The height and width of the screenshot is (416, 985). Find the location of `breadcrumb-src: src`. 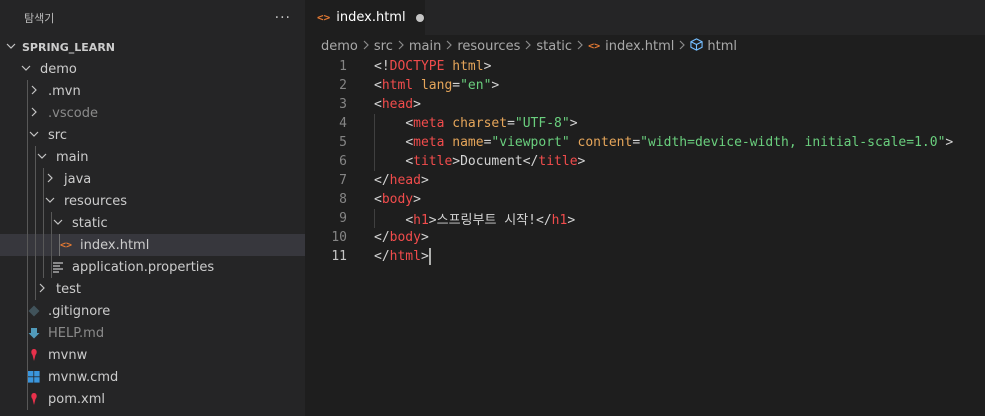

breadcrumb-src: src is located at coordinates (383, 46).